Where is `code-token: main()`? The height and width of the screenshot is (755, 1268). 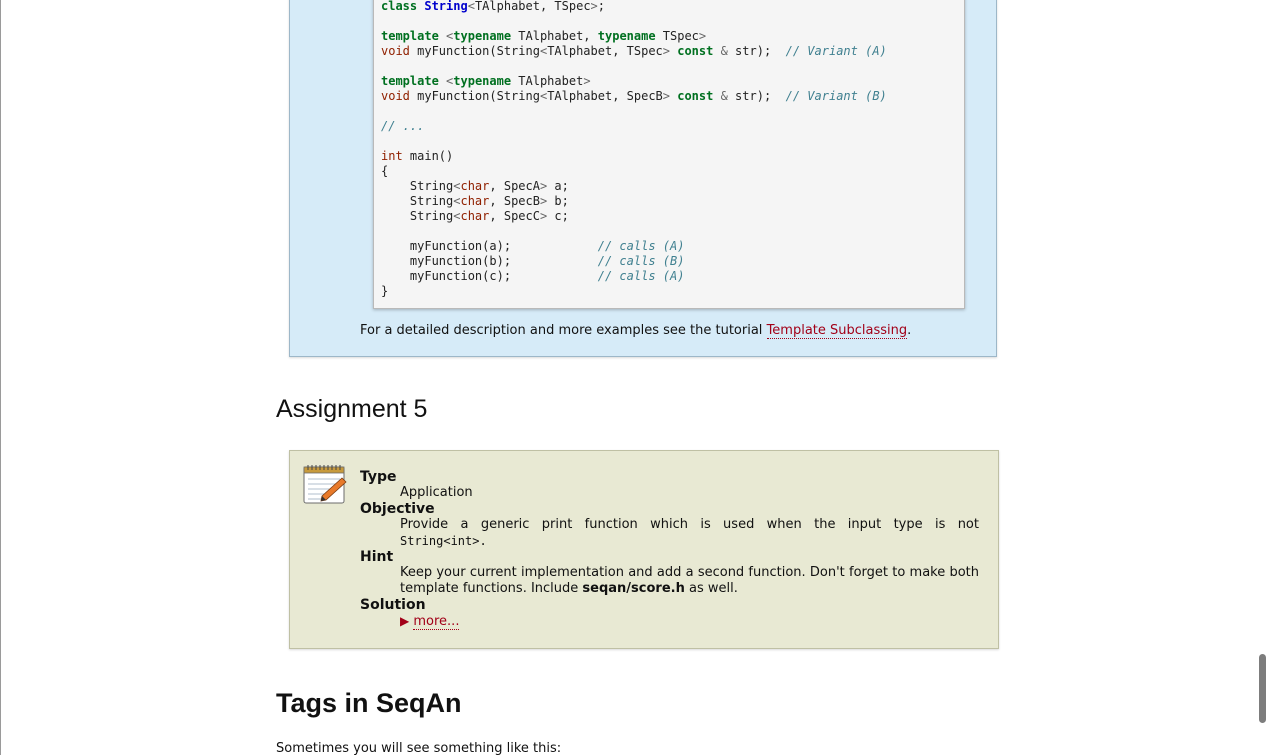
code-token: main() is located at coordinates (428, 156).